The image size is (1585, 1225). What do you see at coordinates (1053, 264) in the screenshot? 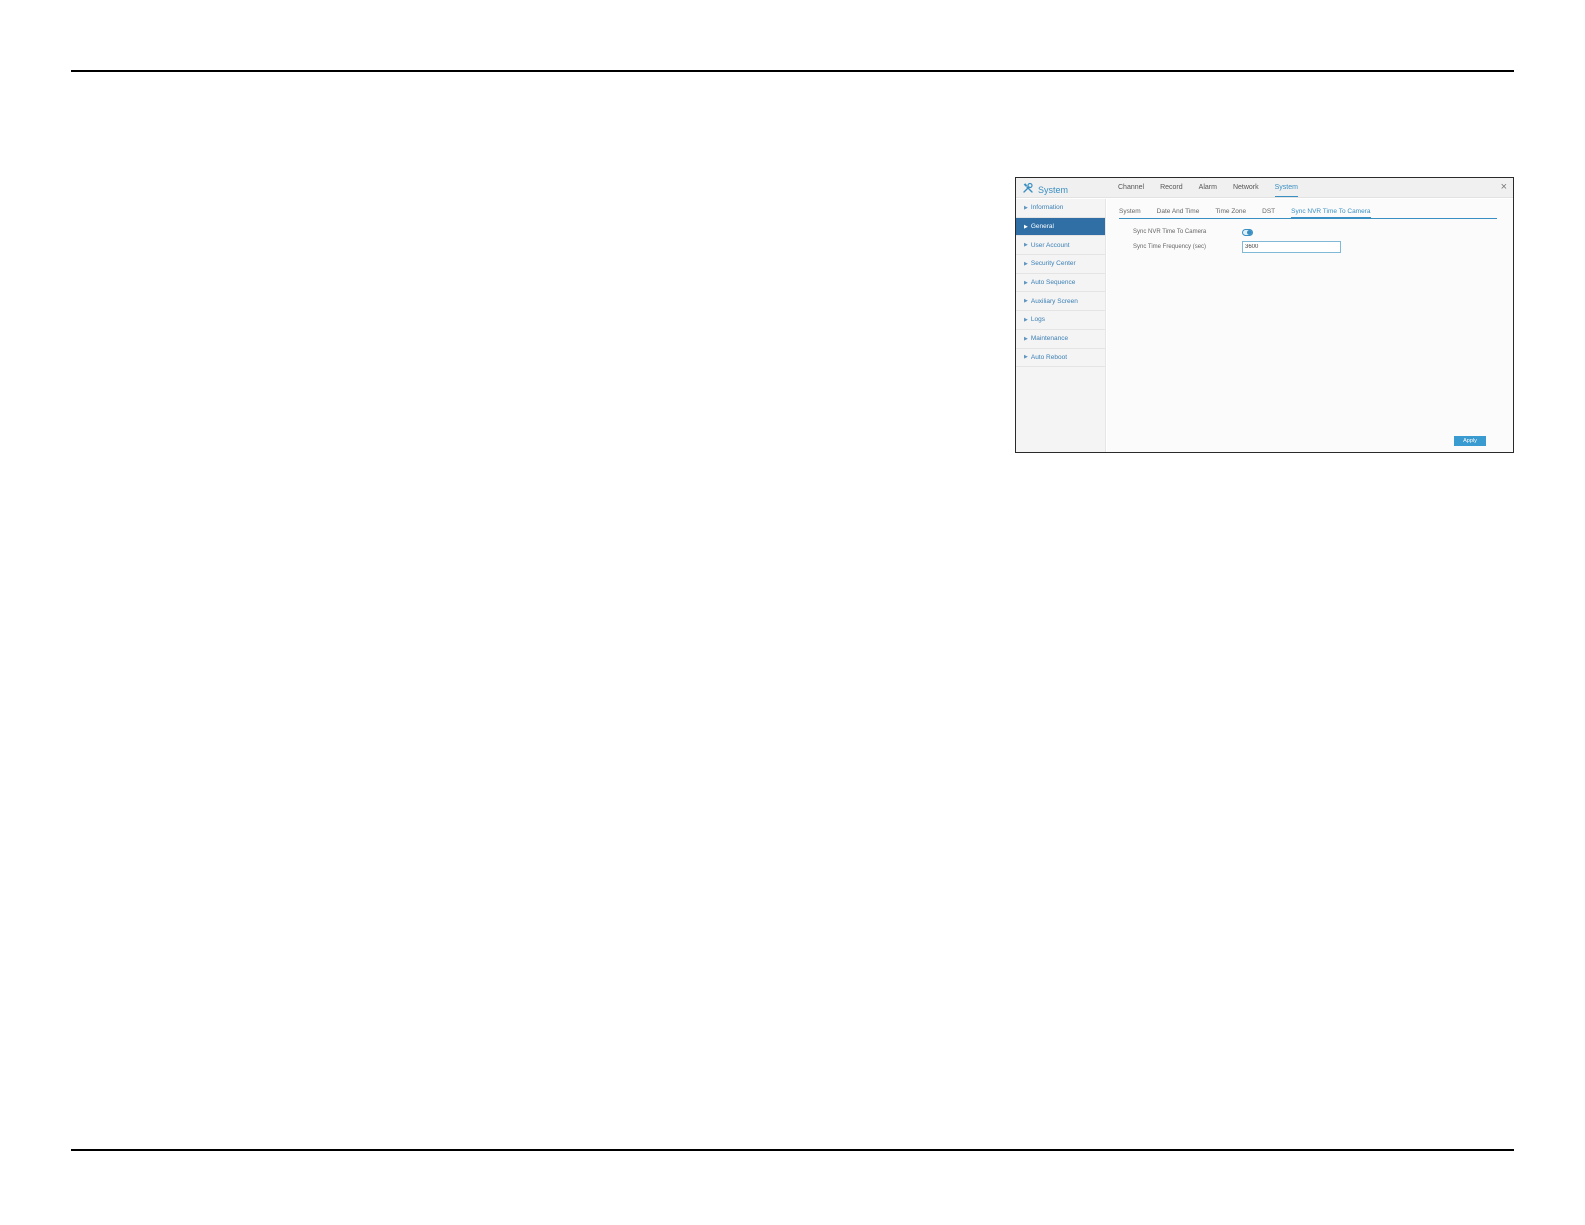
I see `sidebar-item-label: Security Center` at bounding box center [1053, 264].